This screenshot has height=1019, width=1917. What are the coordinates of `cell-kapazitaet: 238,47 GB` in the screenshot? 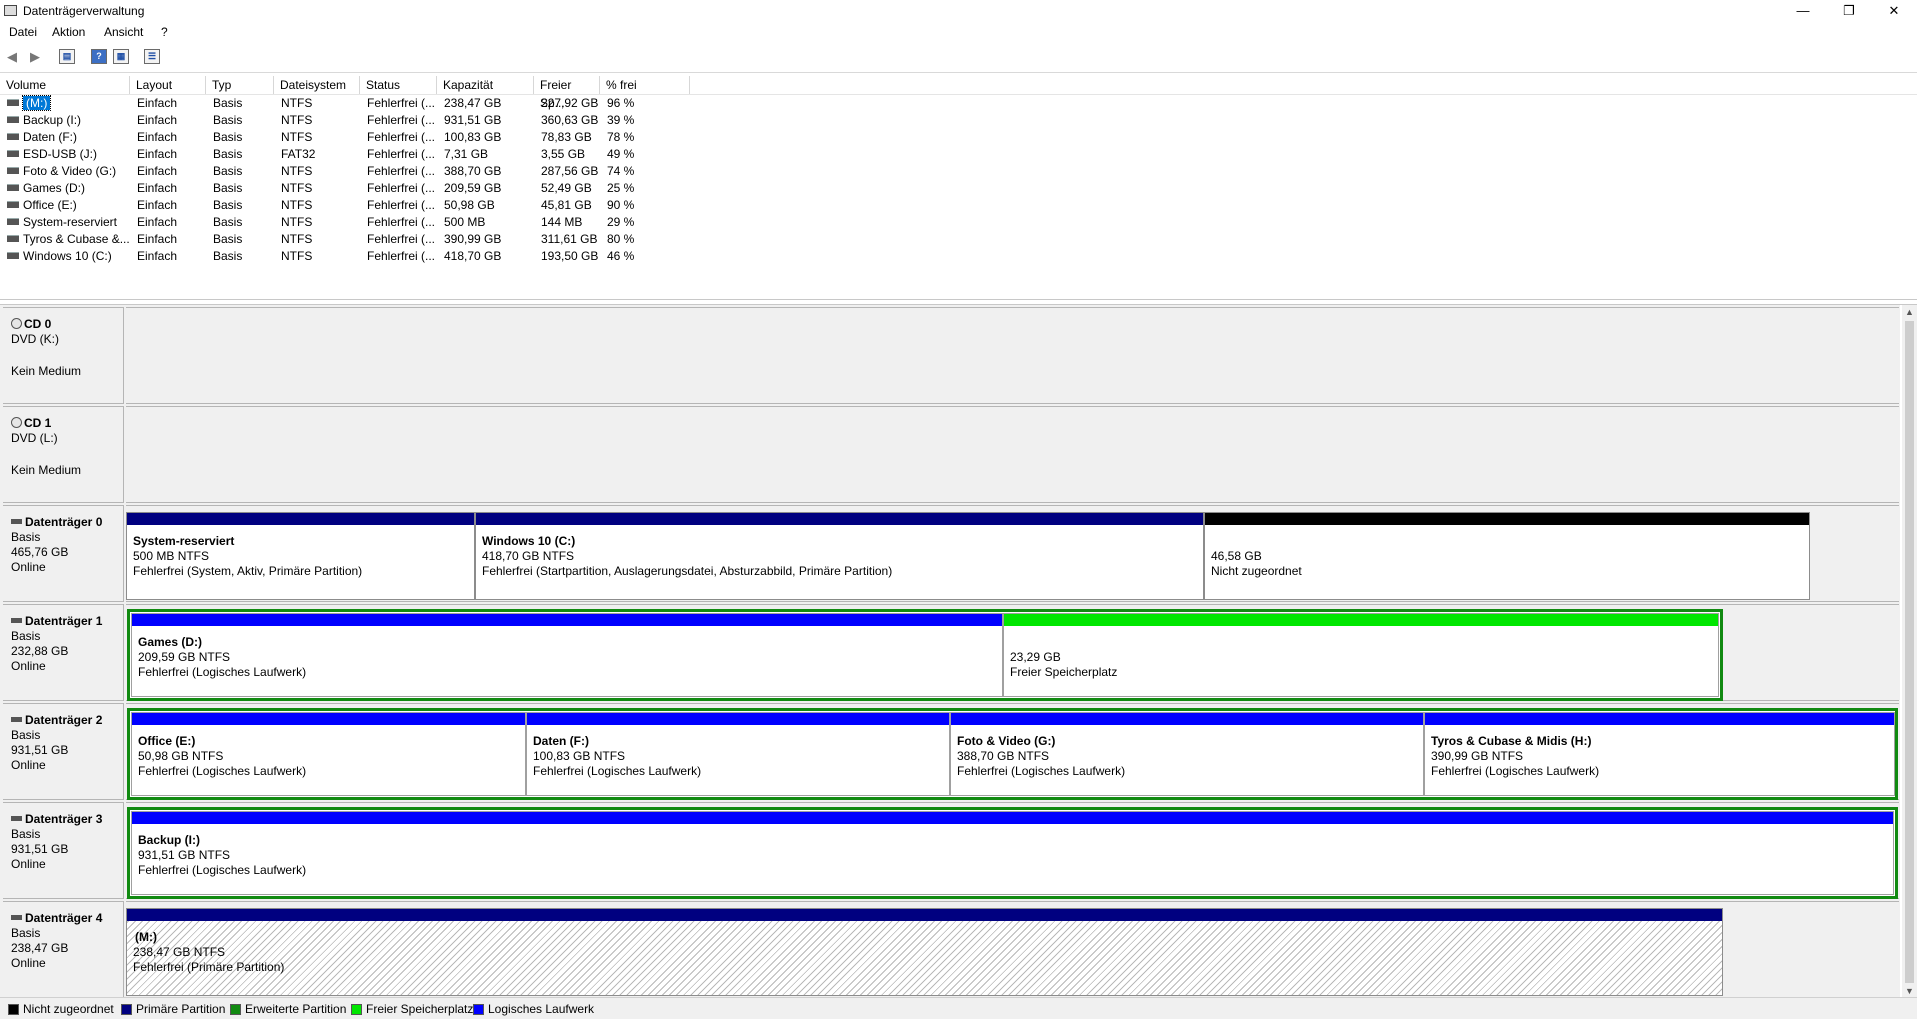 It's located at (473, 103).